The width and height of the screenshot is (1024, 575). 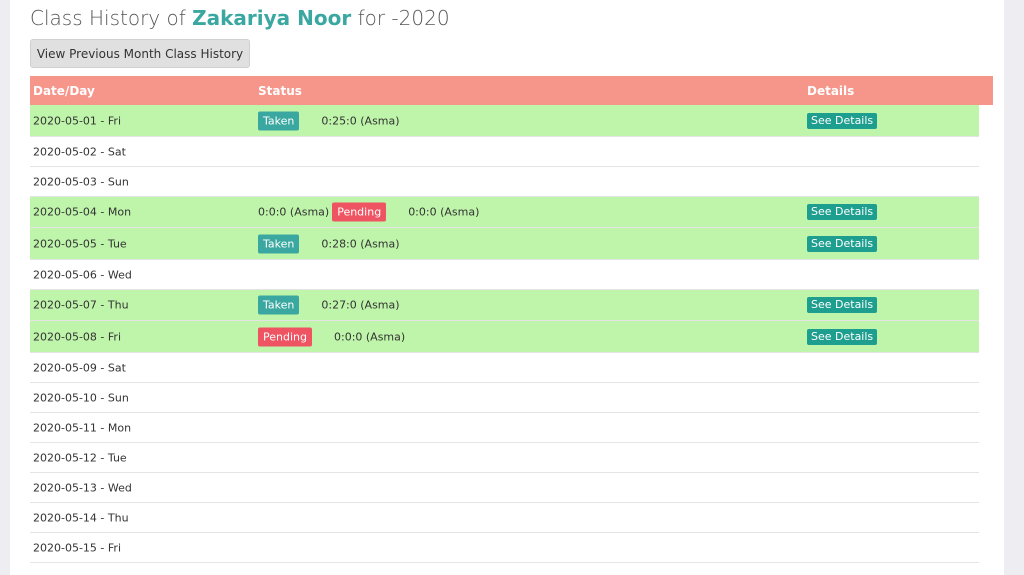 I want to click on title-suffix: for -2020, so click(x=403, y=18).